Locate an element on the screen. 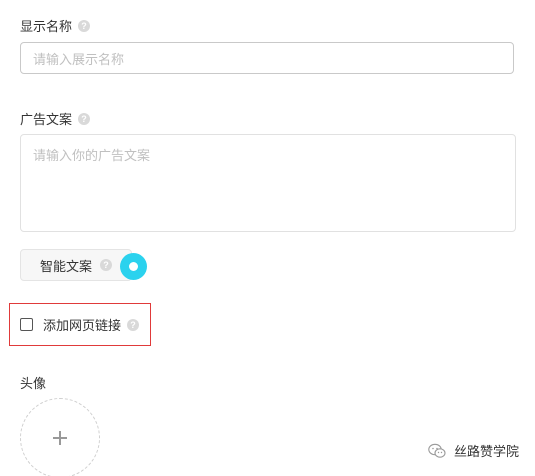  avatar-label: 头像 is located at coordinates (33, 384).